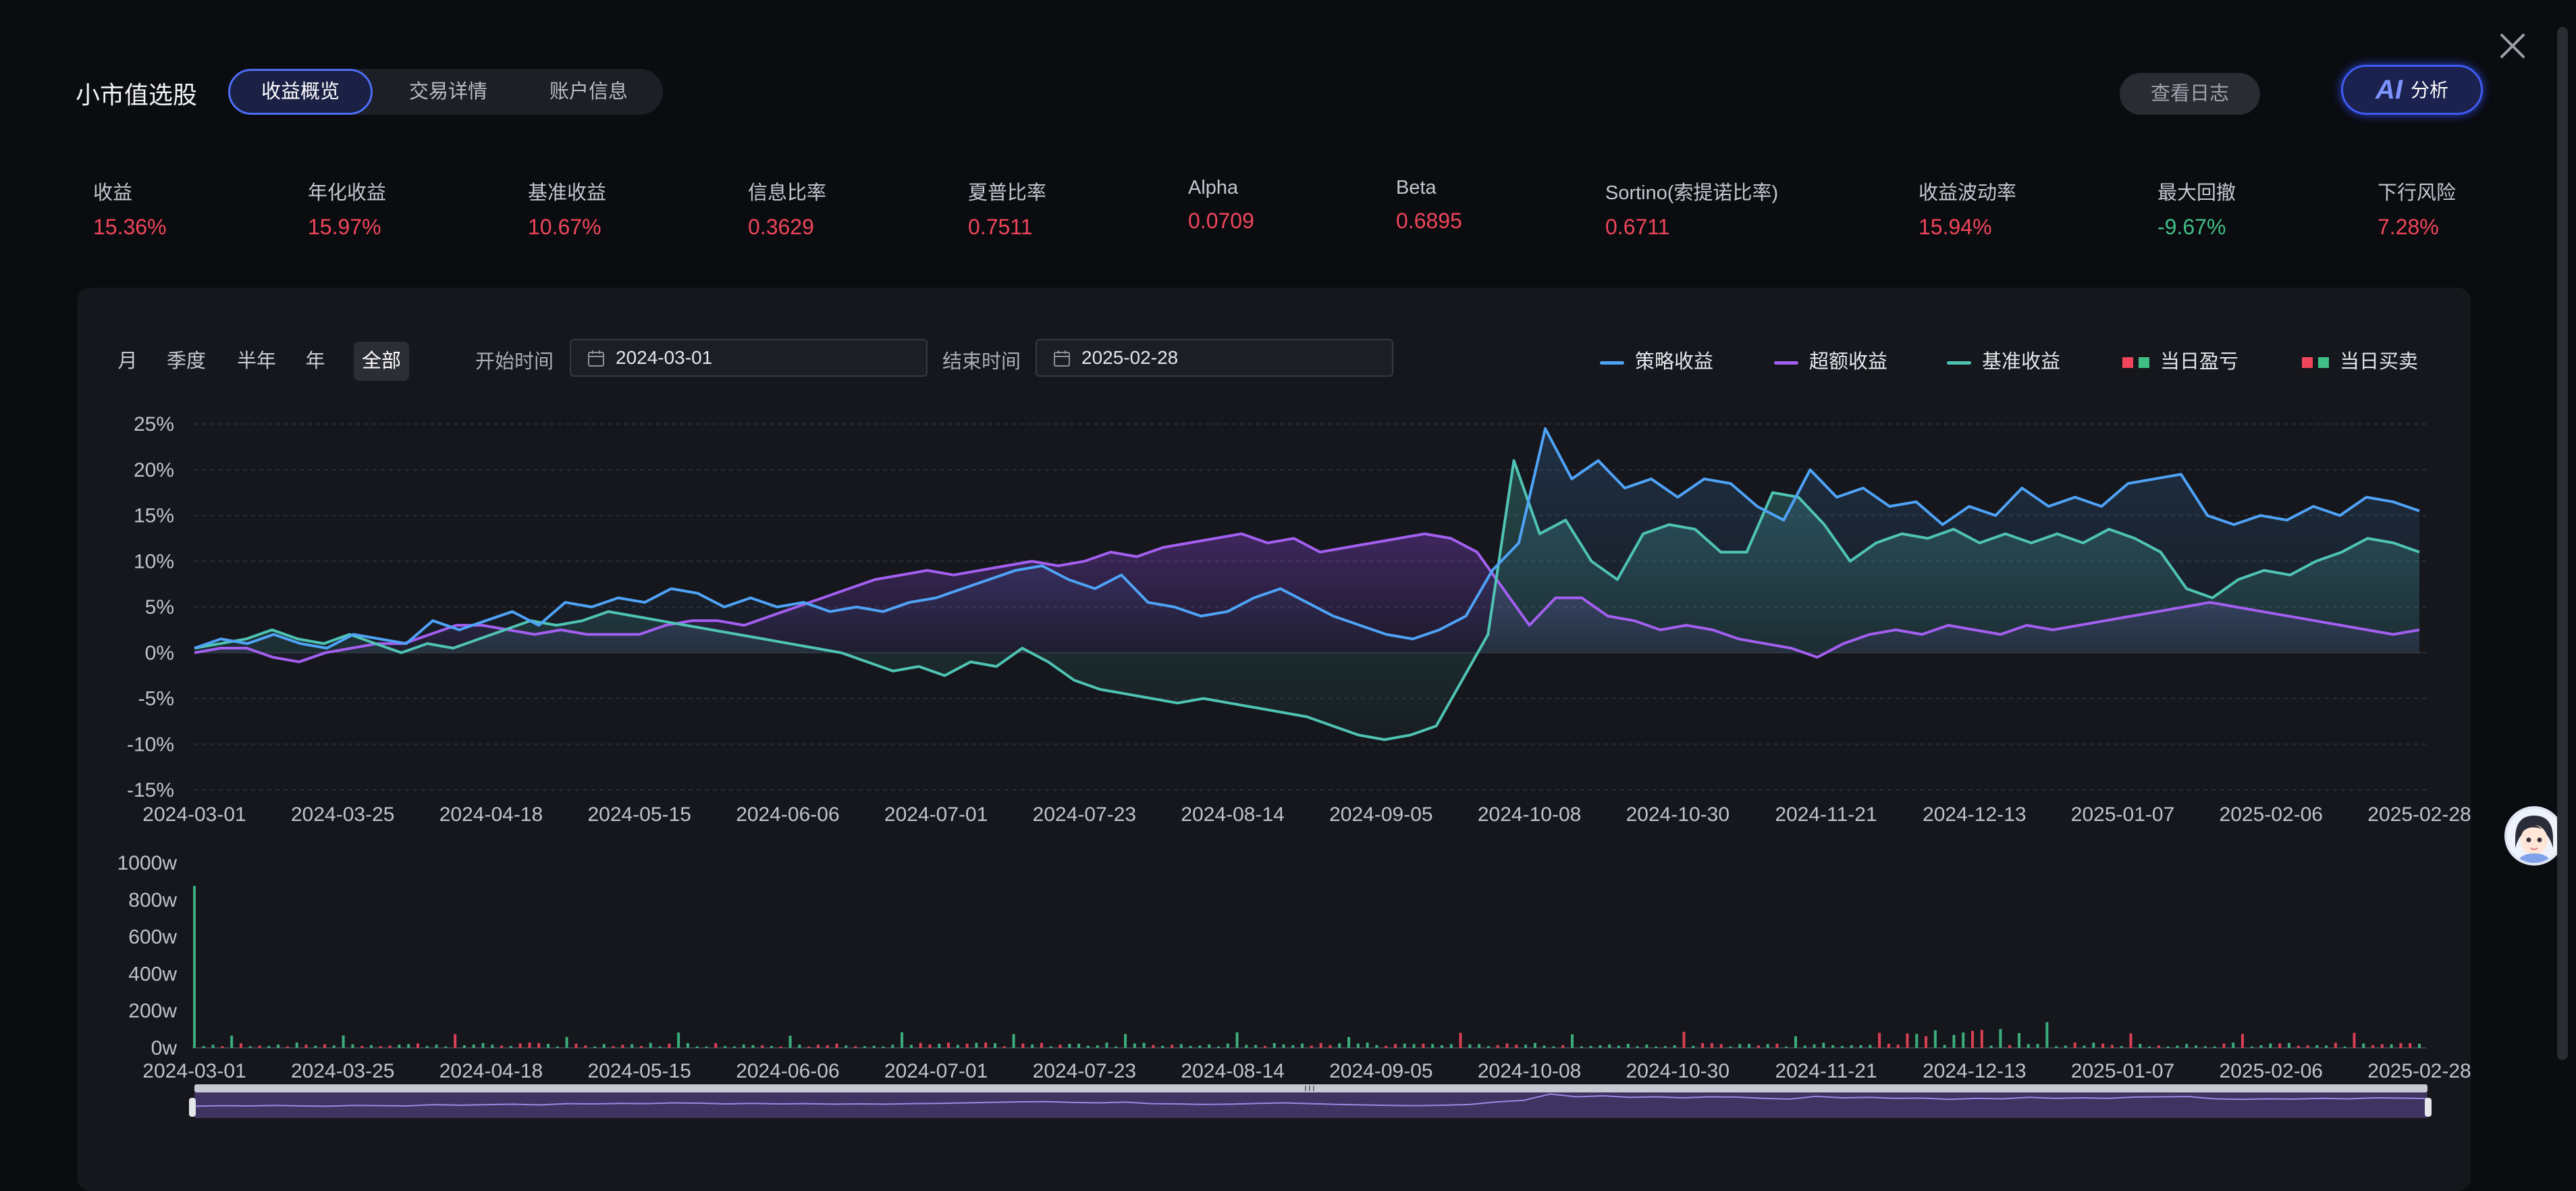  I want to click on window-scrollbar, so click(2562, 543).